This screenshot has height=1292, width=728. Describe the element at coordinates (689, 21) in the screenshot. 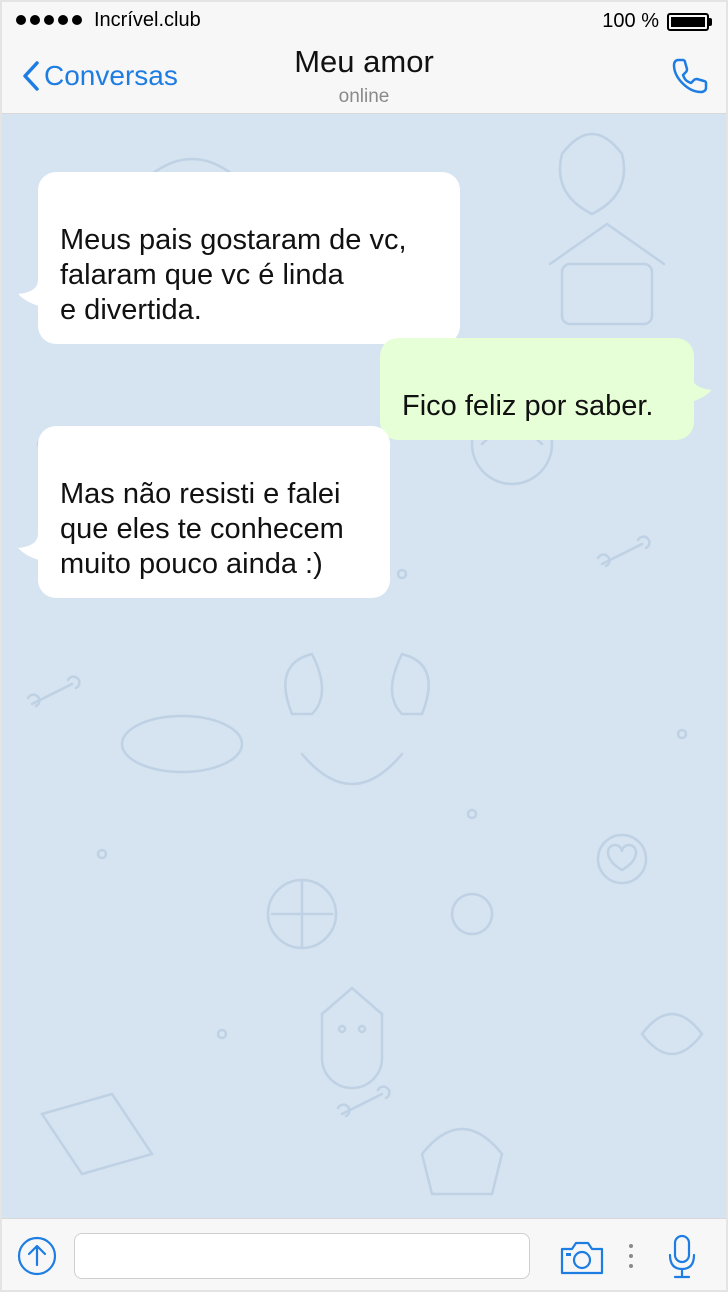

I see `battery-icon` at that location.